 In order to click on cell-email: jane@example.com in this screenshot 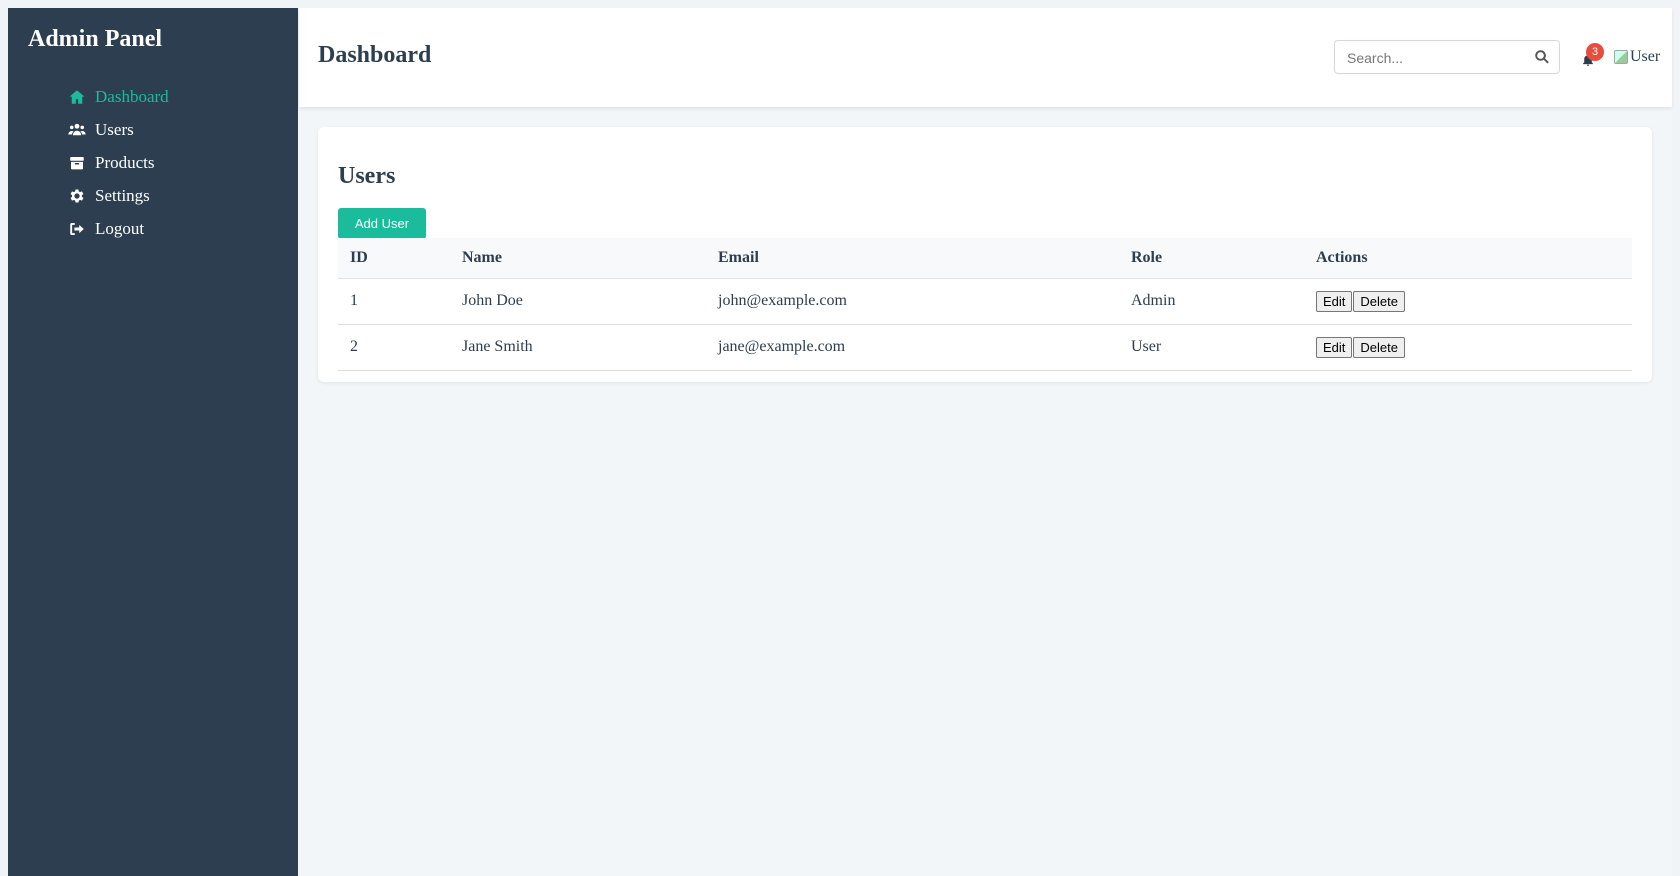, I will do `click(912, 347)`.